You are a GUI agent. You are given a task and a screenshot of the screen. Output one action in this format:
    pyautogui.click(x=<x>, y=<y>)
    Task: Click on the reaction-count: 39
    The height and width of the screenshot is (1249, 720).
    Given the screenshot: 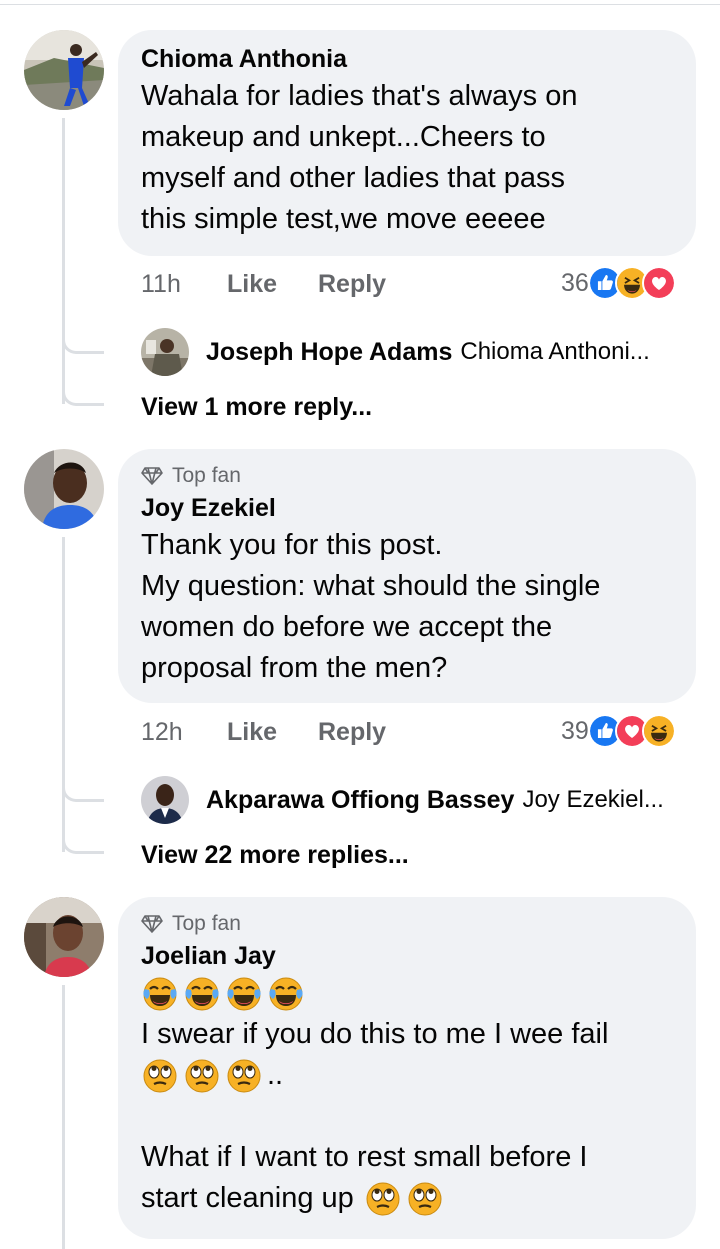 What is the action you would take?
    pyautogui.click(x=575, y=730)
    